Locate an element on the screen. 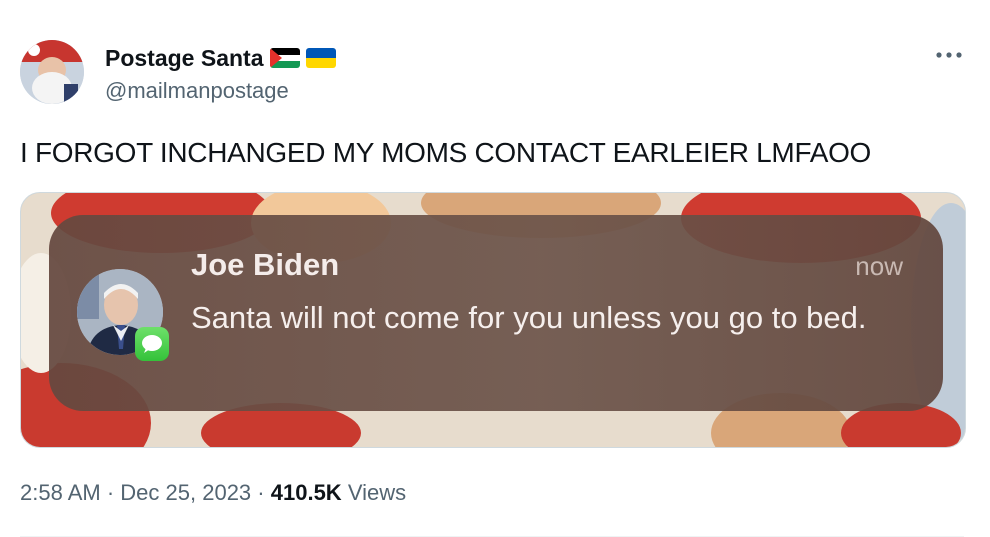  tweet-meta: 2:58 AM · Dec 25, 2023 · 410.5K Views is located at coordinates (213, 493).